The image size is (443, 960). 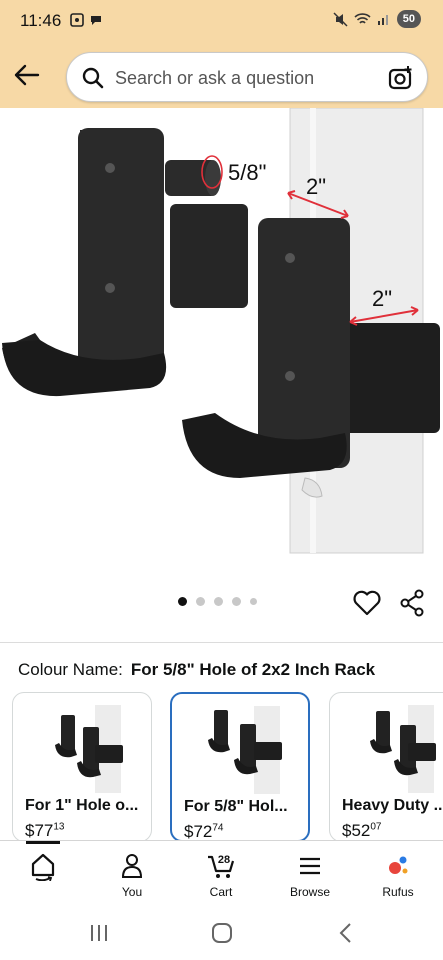 What do you see at coordinates (221, 22) in the screenshot?
I see `status-bar: 11:46 50` at bounding box center [221, 22].